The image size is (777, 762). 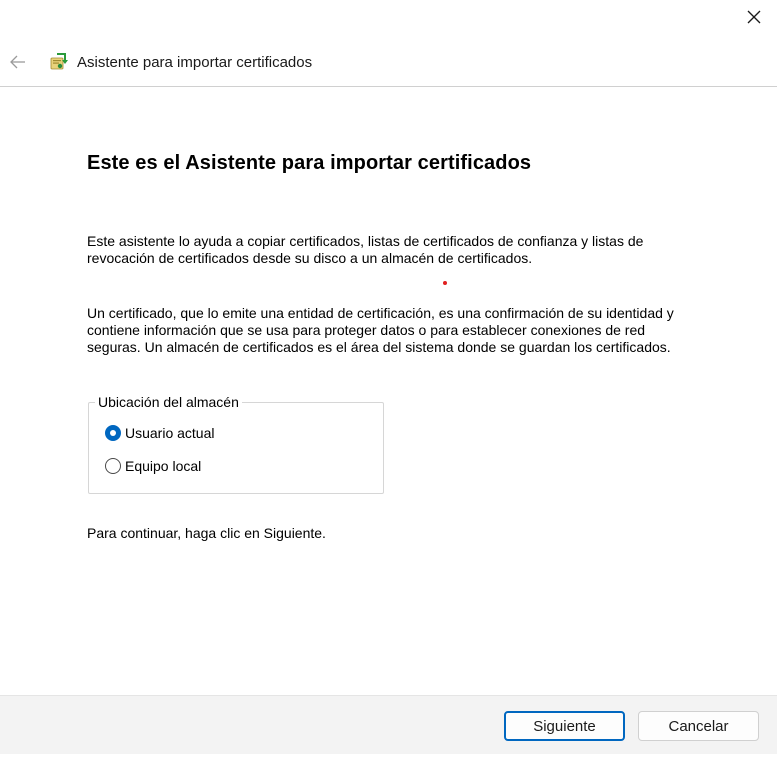 I want to click on continue-instruction: Para continuar, haga clic en Siguiente., so click(x=206, y=533).